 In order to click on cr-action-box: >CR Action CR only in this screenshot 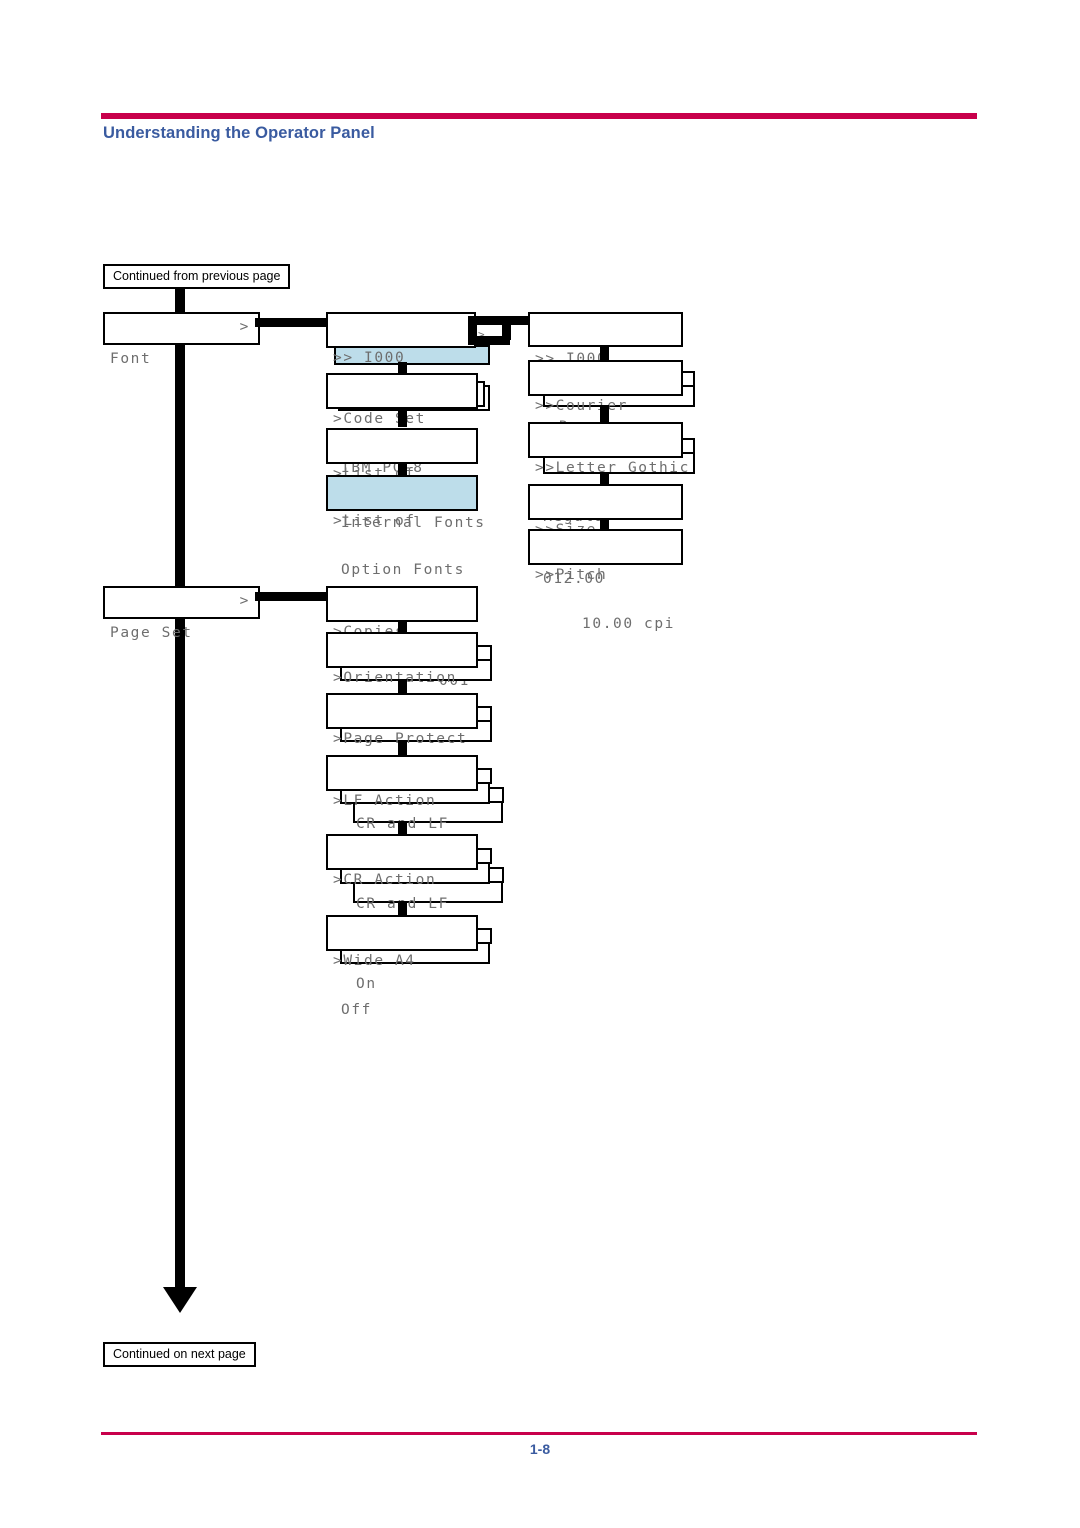, I will do `click(402, 885)`.